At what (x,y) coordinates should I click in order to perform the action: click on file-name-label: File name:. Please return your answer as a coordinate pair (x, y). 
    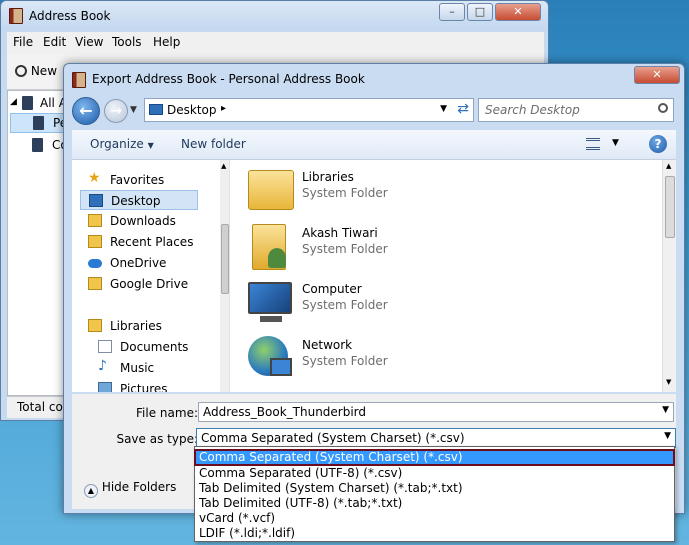
    Looking at the image, I should click on (167, 413).